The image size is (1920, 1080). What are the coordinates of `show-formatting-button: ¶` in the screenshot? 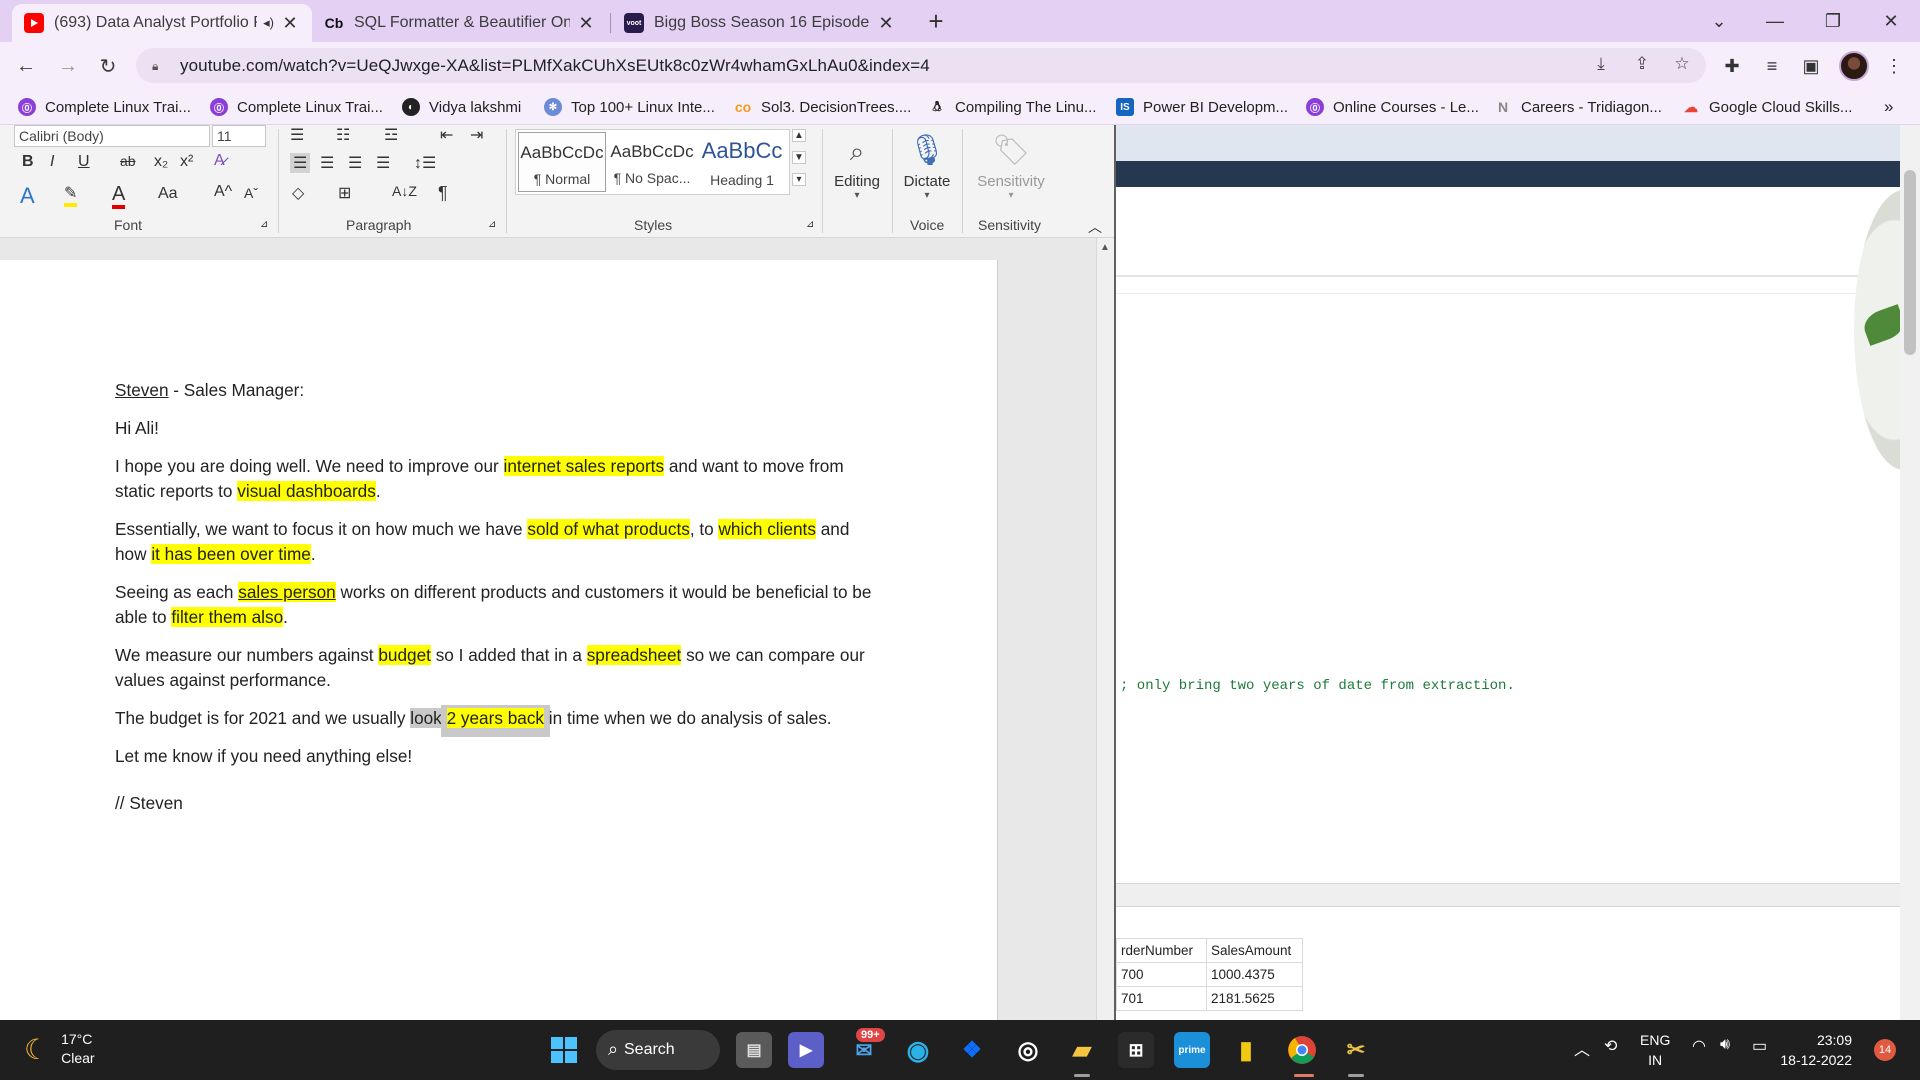 It's located at (443, 193).